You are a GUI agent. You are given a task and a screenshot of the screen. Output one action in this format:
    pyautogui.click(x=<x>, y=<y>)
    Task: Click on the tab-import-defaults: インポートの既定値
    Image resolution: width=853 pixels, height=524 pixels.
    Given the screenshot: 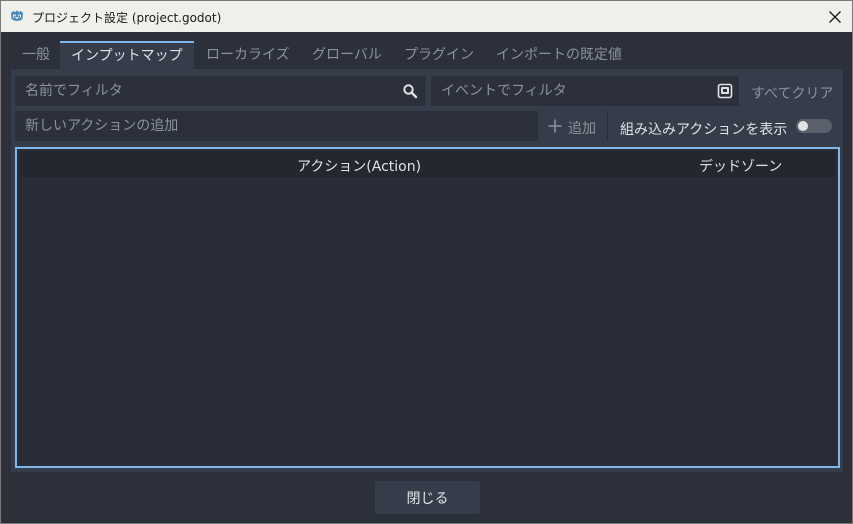 What is the action you would take?
    pyautogui.click(x=559, y=55)
    